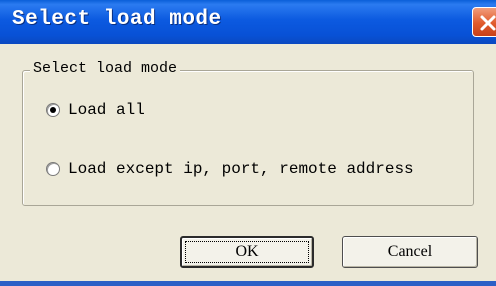 The width and height of the screenshot is (496, 286). Describe the element at coordinates (241, 169) in the screenshot. I see `radio-label-load-except: Load except ip, port, remote address` at that location.